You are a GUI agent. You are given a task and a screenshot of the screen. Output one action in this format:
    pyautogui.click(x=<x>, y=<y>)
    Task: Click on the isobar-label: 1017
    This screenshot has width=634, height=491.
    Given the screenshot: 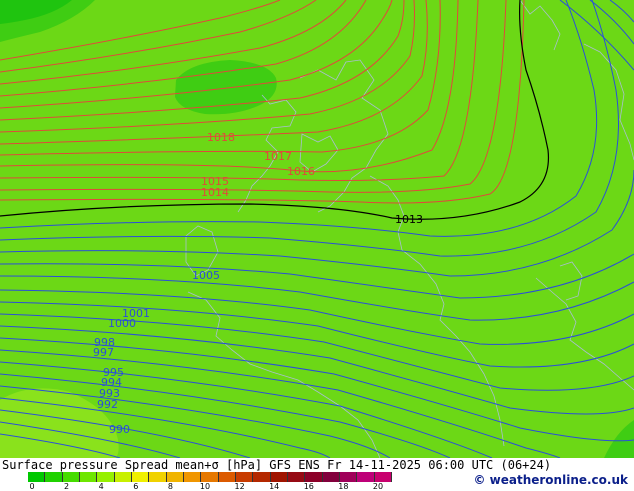 What is the action you would take?
    pyautogui.click(x=278, y=156)
    